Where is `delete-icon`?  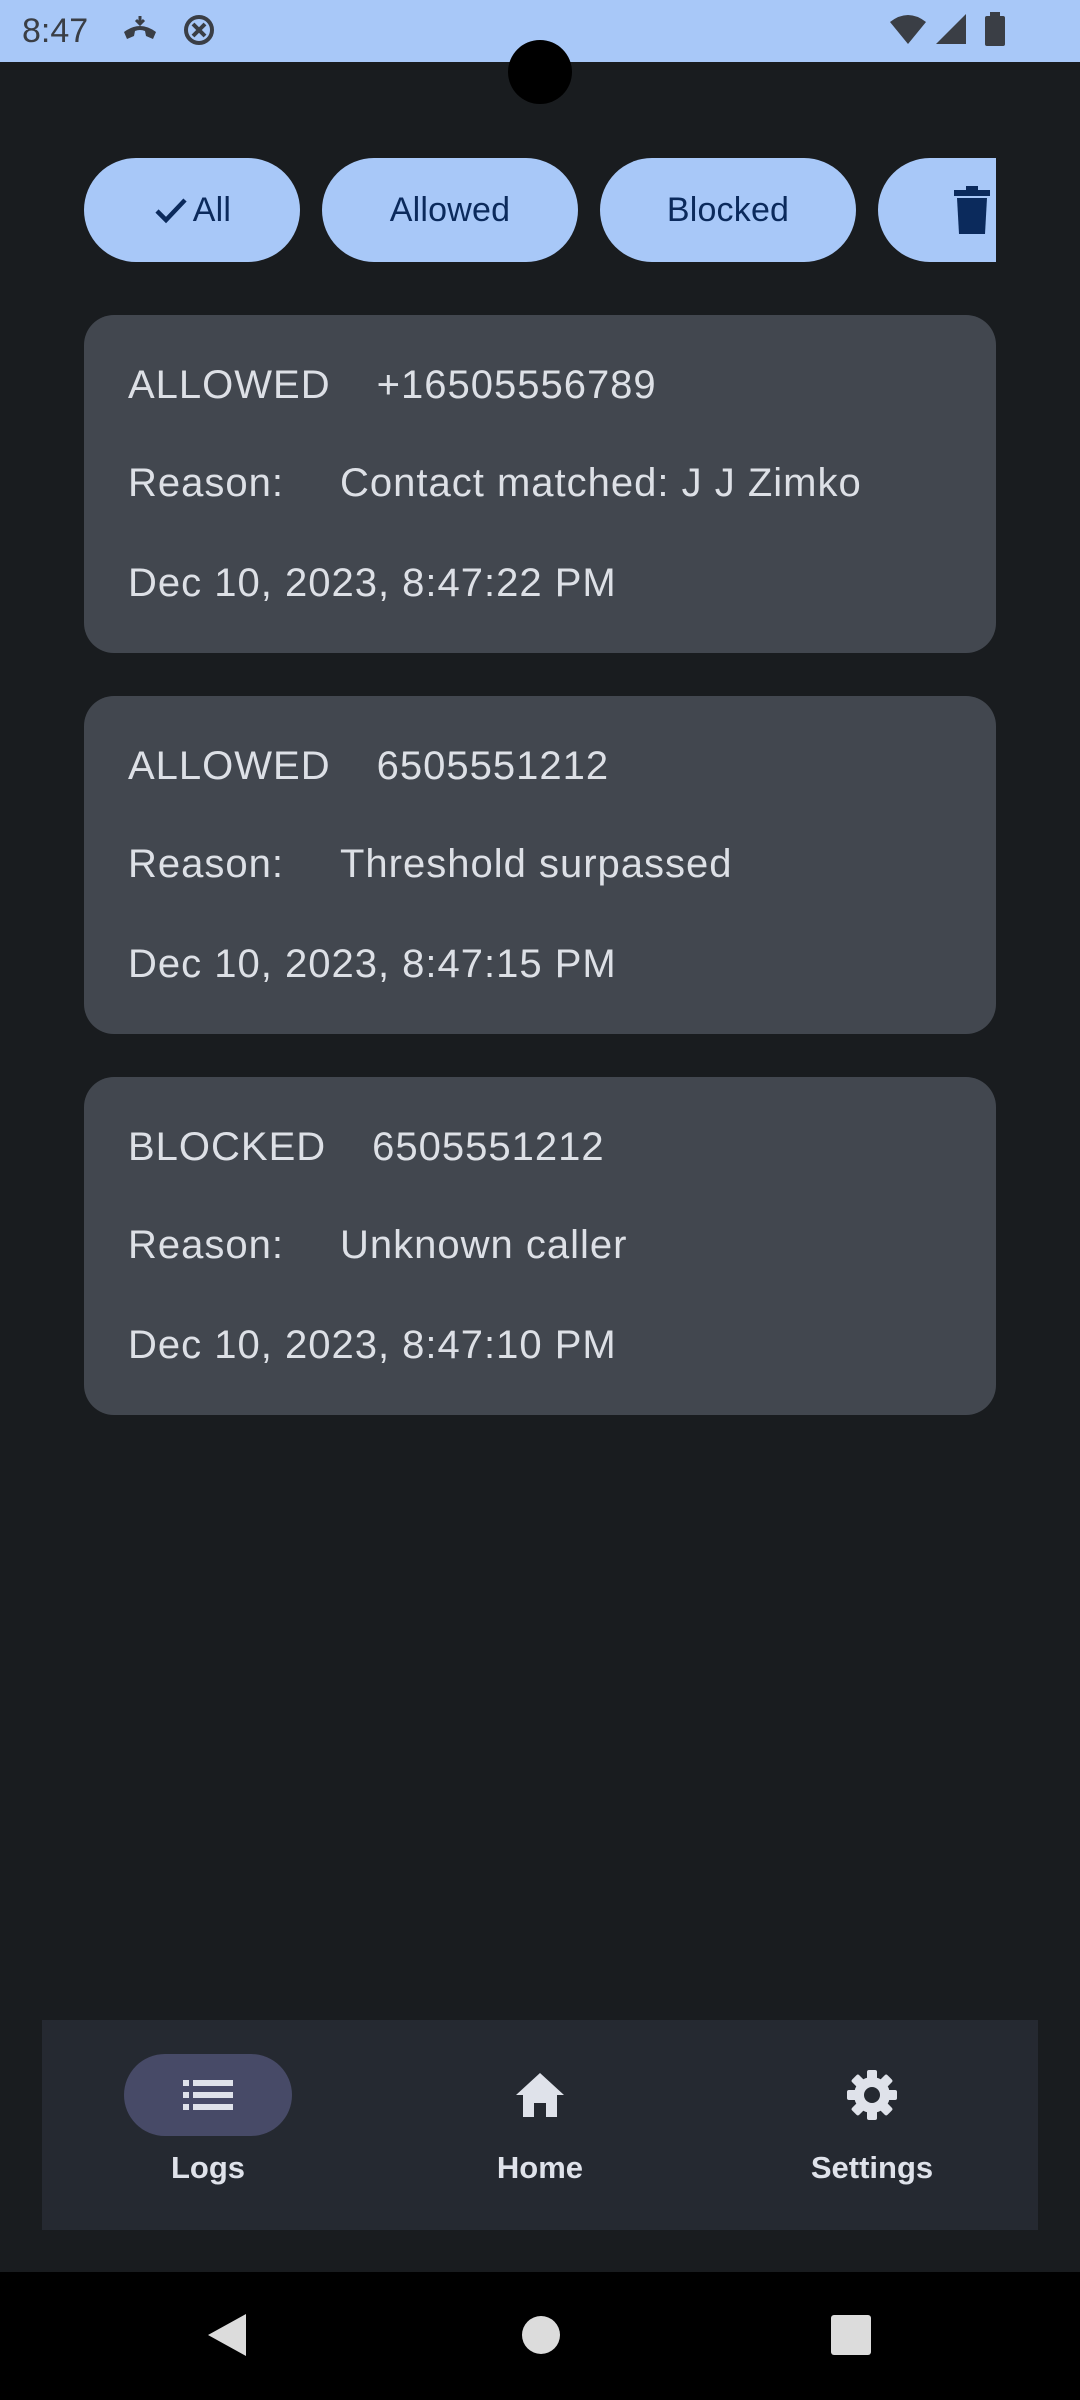 delete-icon is located at coordinates (972, 210).